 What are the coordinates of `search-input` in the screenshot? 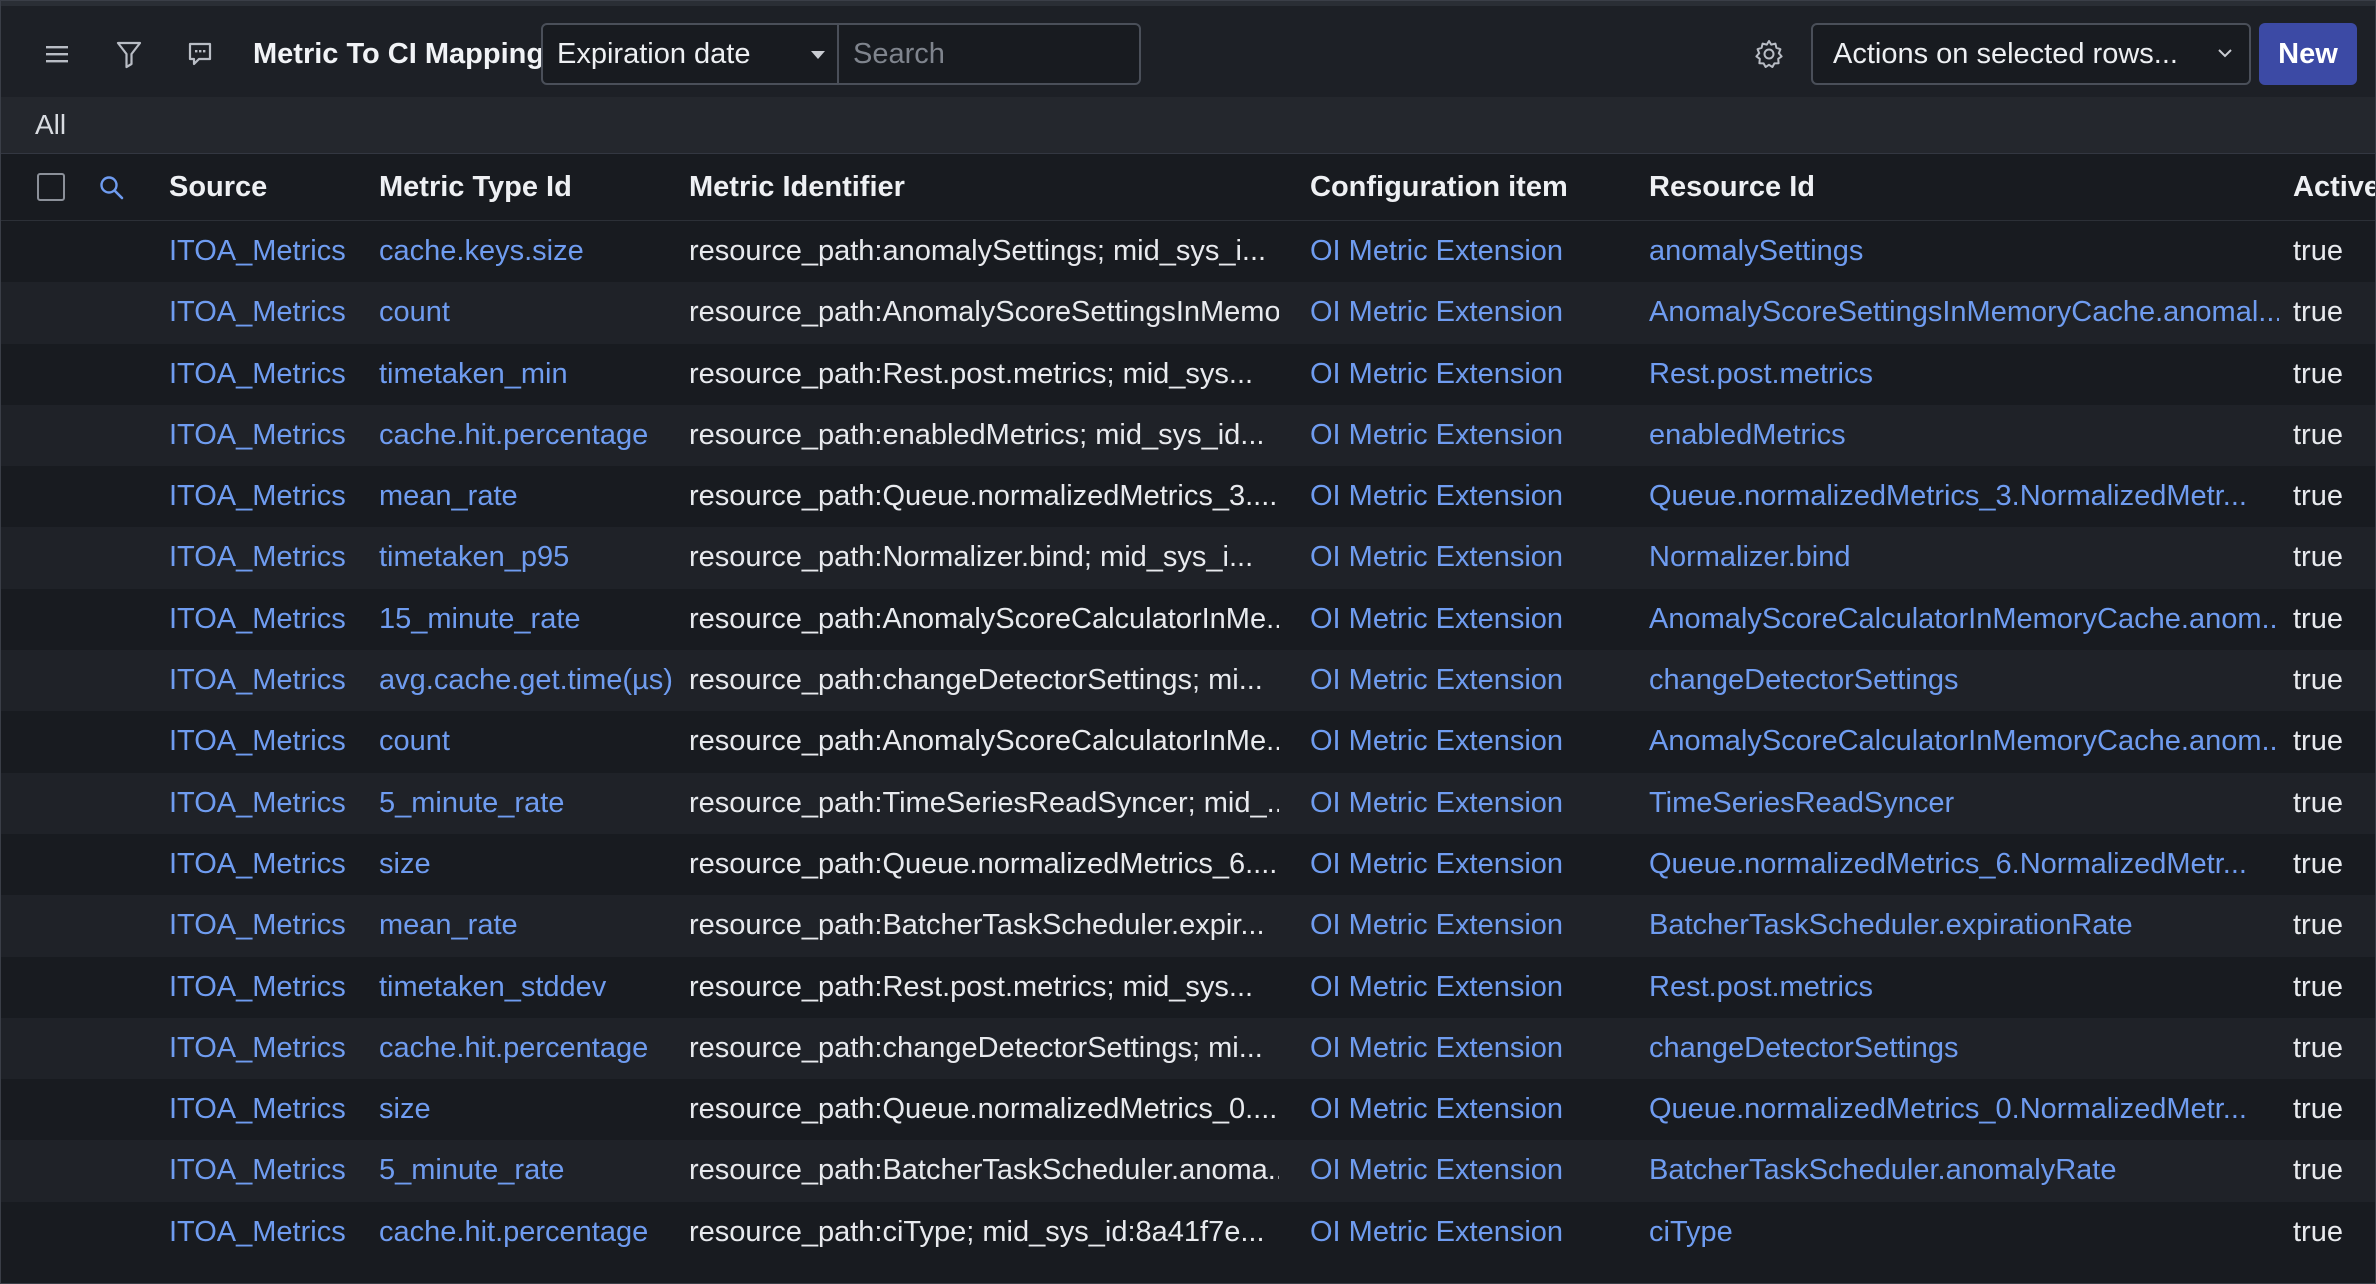 It's located at (990, 54).